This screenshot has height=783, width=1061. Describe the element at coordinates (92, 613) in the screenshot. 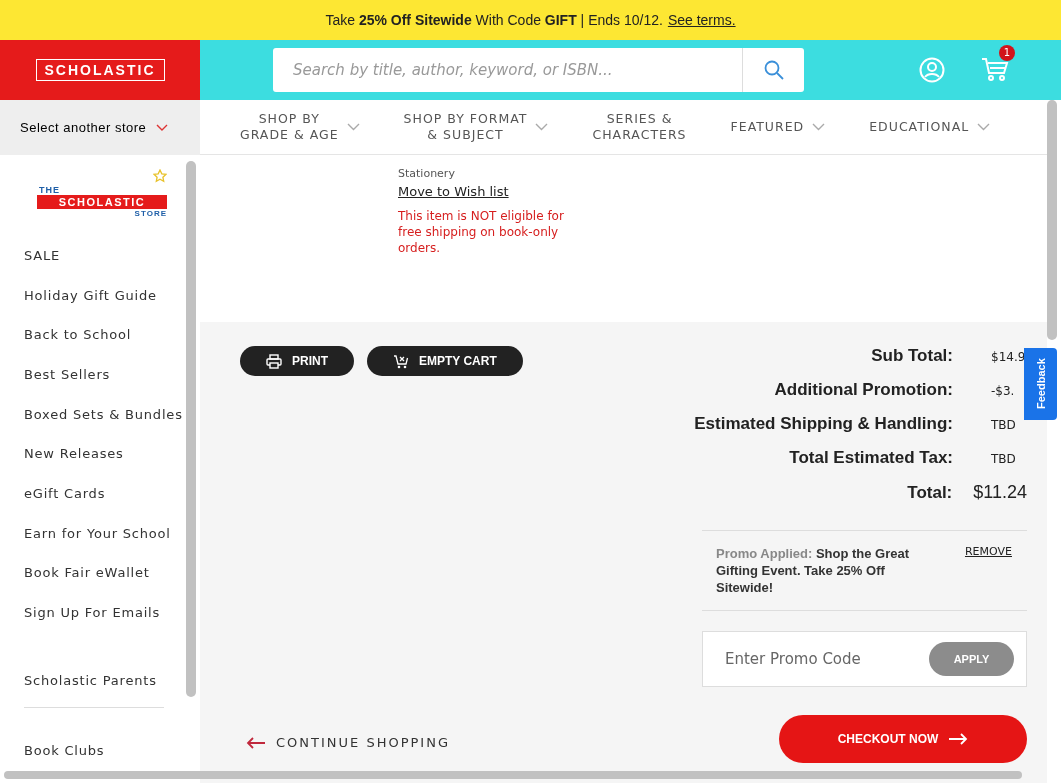

I see `sidebar-link: Sign Up For Emails` at that location.